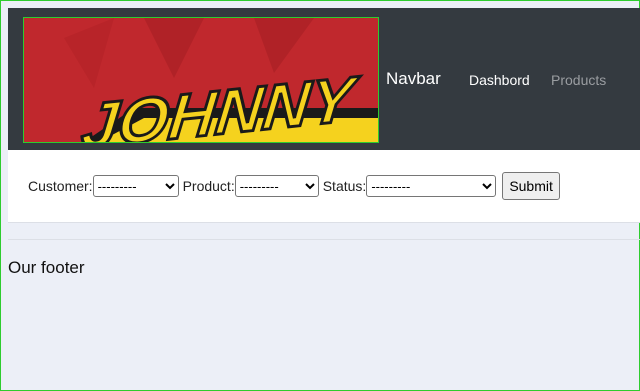 This screenshot has height=391, width=640. What do you see at coordinates (276, 186) in the screenshot?
I see `product-select: ---------` at bounding box center [276, 186].